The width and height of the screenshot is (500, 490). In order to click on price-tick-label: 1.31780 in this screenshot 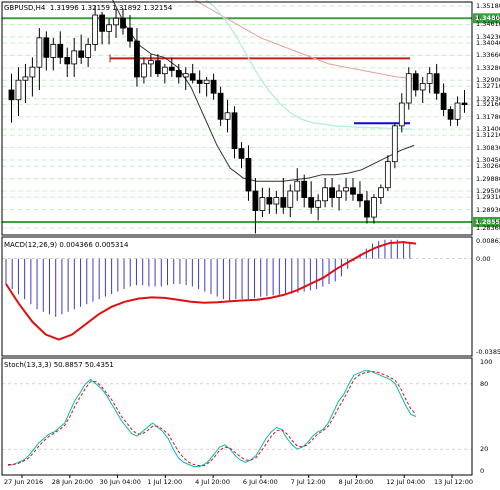, I will do `click(488, 116)`.